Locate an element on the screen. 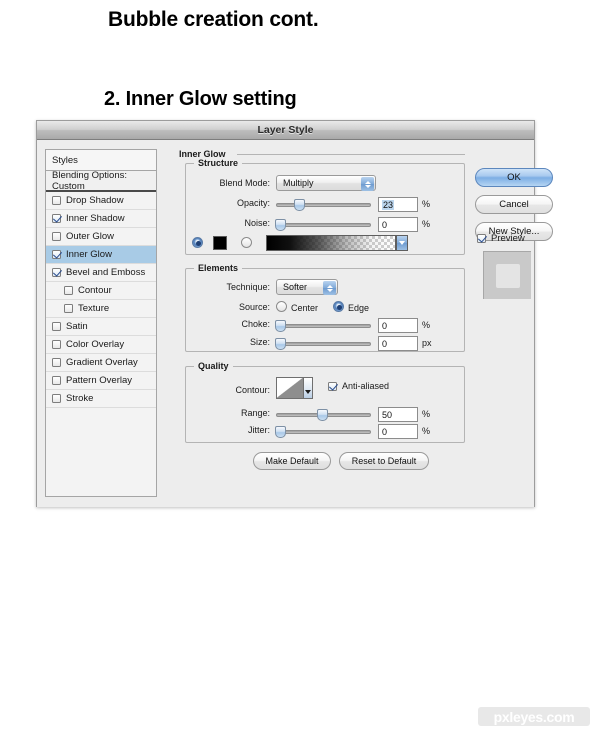  anti-aliased-label: Anti-aliased is located at coordinates (366, 386).